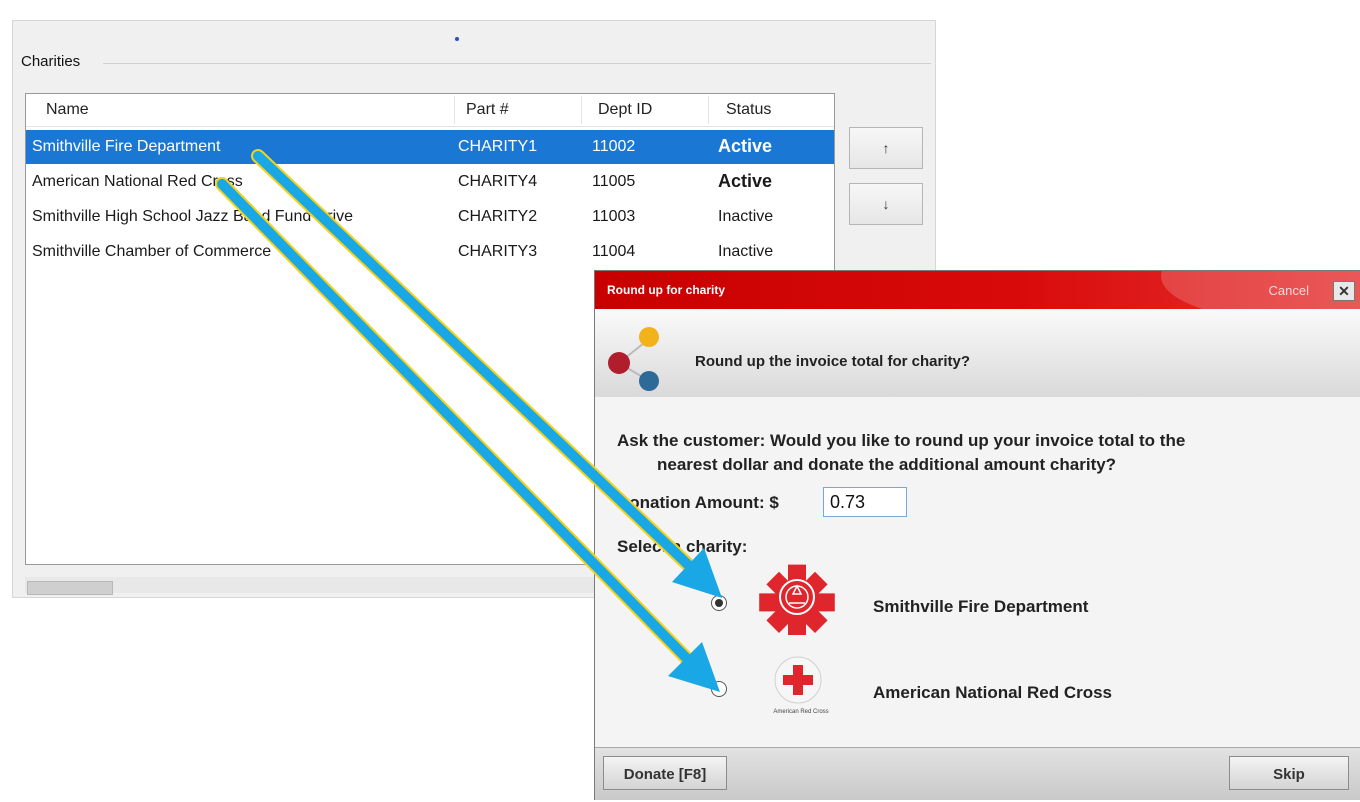 The image size is (1360, 802). What do you see at coordinates (67, 110) in the screenshot?
I see `column-header-name: Name` at bounding box center [67, 110].